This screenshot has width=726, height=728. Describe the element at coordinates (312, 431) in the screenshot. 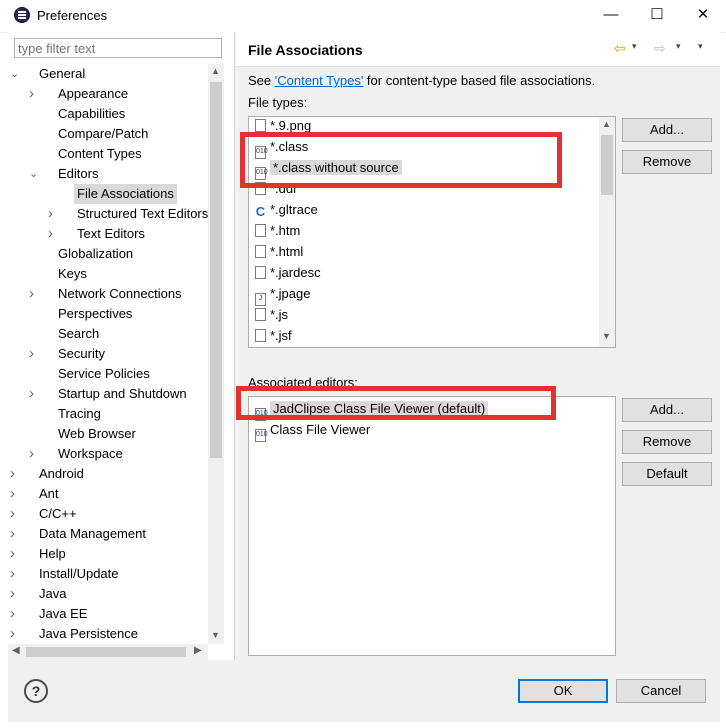

I see `list-item: 010 Class File Viewer` at that location.